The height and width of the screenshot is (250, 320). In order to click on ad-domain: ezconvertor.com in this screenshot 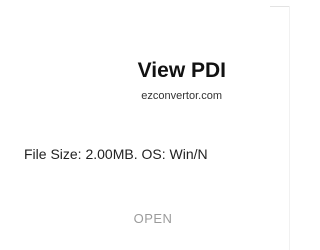, I will do `click(181, 96)`.